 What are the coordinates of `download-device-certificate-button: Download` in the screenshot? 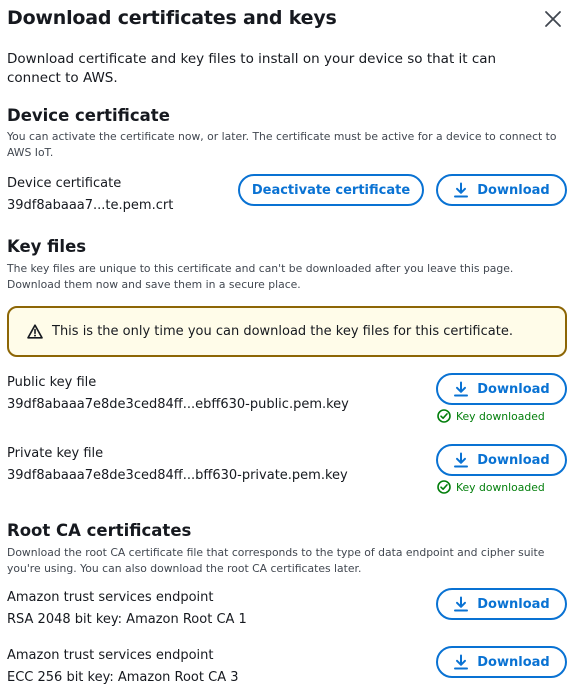 It's located at (501, 190).